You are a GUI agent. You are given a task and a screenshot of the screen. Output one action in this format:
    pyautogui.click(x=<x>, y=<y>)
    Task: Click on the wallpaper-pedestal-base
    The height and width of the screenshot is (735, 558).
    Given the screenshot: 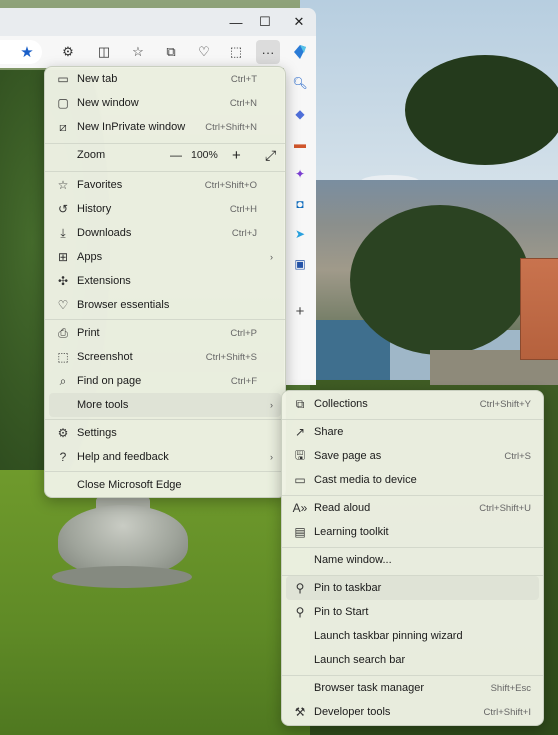 What is the action you would take?
    pyautogui.click(x=122, y=577)
    